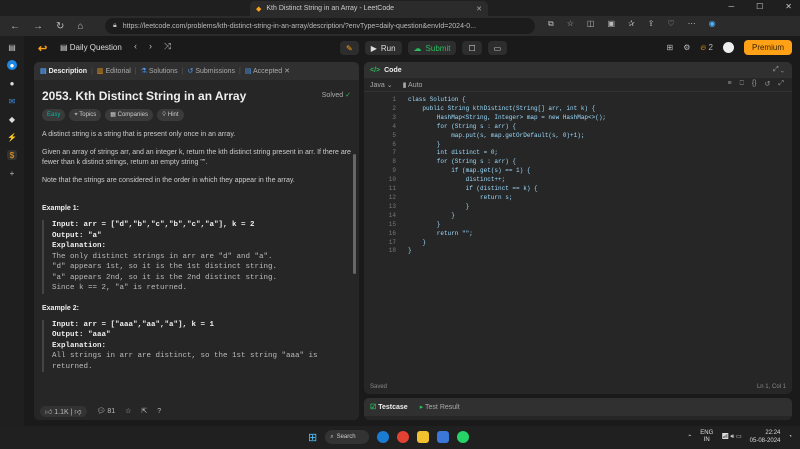 The height and width of the screenshot is (449, 800). Describe the element at coordinates (403, 437) in the screenshot. I see `chrome-icon` at that location.